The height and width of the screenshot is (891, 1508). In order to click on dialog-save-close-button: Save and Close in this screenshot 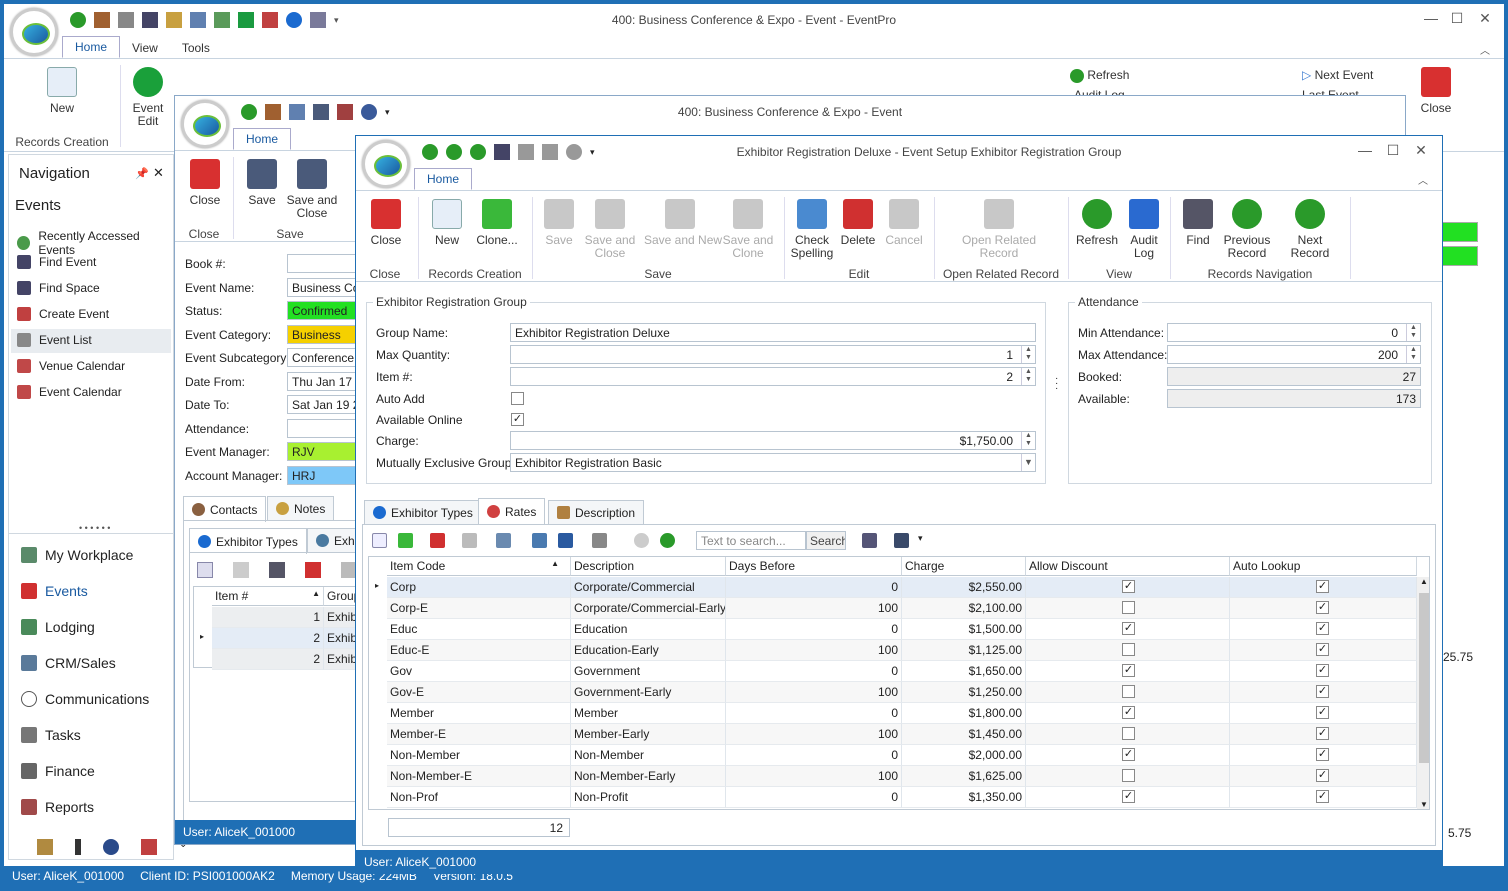, I will do `click(610, 229)`.